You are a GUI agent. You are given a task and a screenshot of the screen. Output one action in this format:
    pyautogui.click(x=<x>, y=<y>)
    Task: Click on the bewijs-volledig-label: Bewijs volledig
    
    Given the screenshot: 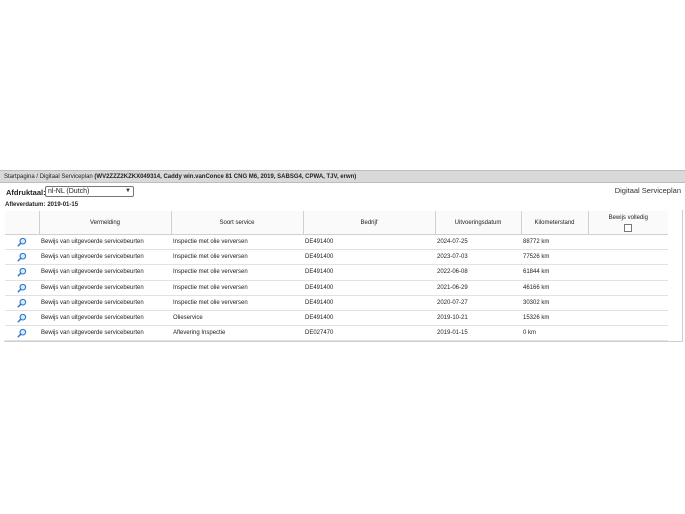 What is the action you would take?
    pyautogui.click(x=628, y=217)
    